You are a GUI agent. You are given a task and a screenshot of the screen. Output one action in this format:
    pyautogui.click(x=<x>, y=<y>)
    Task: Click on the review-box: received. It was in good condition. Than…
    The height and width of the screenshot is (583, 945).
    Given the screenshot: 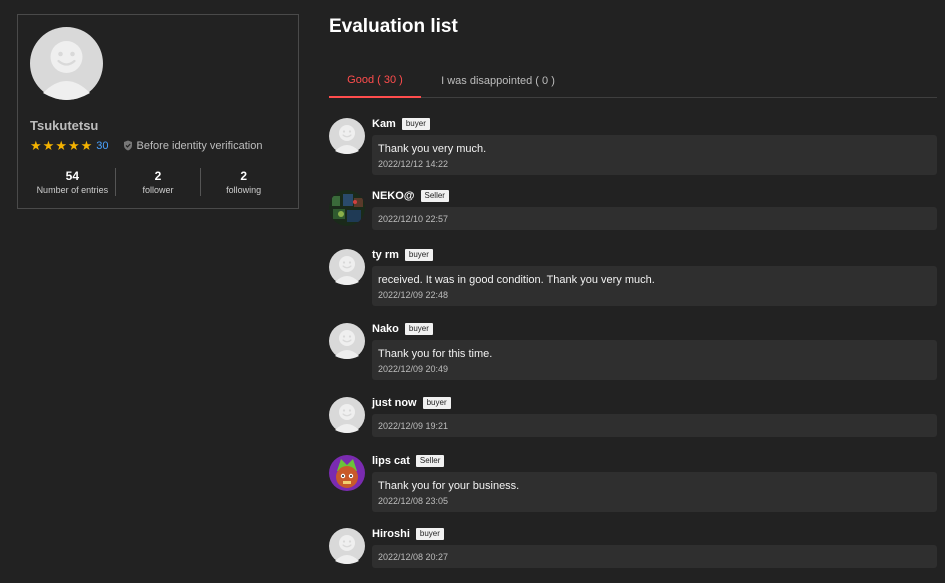 What is the action you would take?
    pyautogui.click(x=654, y=286)
    